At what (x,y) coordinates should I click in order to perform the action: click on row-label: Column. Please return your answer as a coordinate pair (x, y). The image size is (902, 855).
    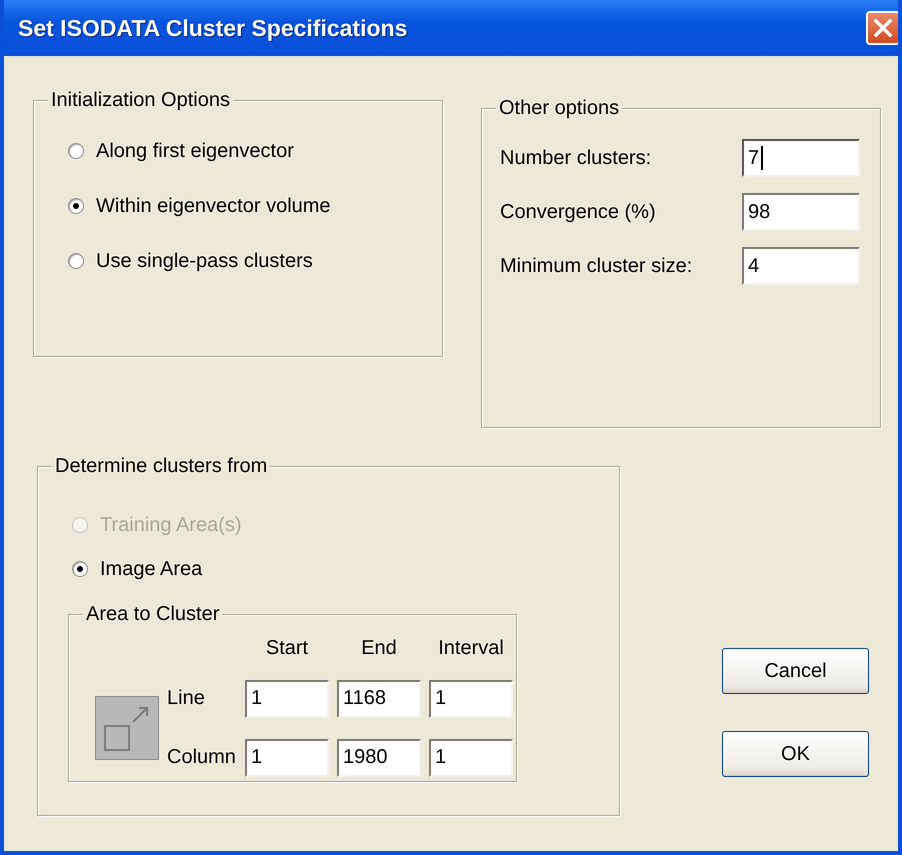
    Looking at the image, I should click on (202, 758).